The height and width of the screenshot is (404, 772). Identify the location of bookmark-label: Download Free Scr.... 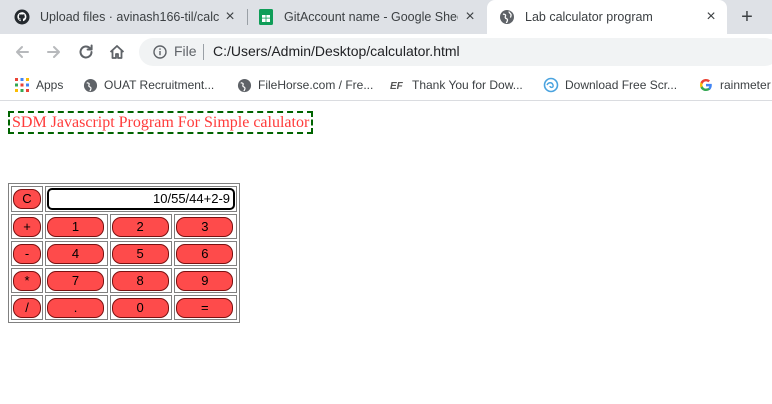
(621, 85).